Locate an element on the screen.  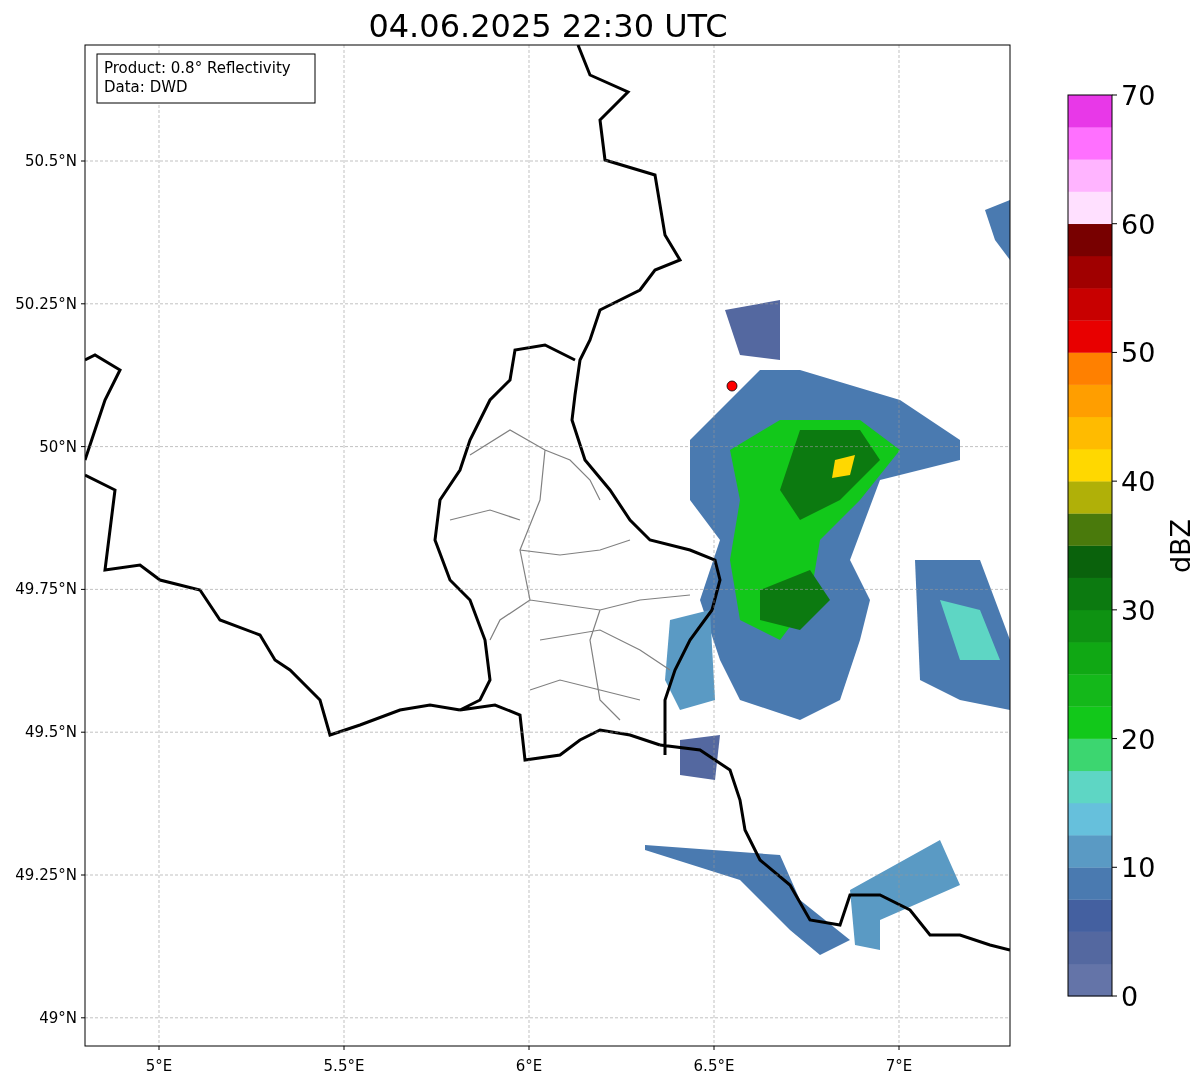
axis-tick-label: 5.5°E is located at coordinates (344, 1066).